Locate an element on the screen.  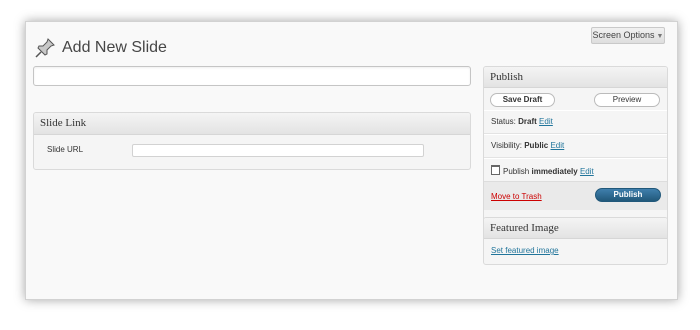
schedule-label: Publish is located at coordinates (516, 171).